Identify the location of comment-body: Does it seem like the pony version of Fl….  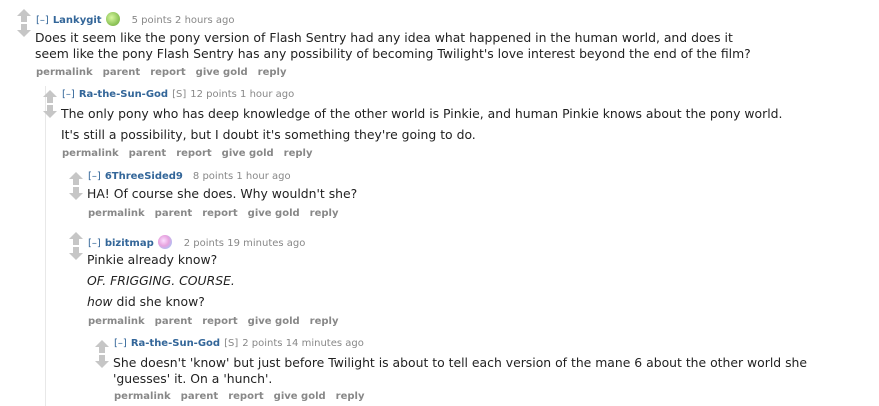
(455, 46).